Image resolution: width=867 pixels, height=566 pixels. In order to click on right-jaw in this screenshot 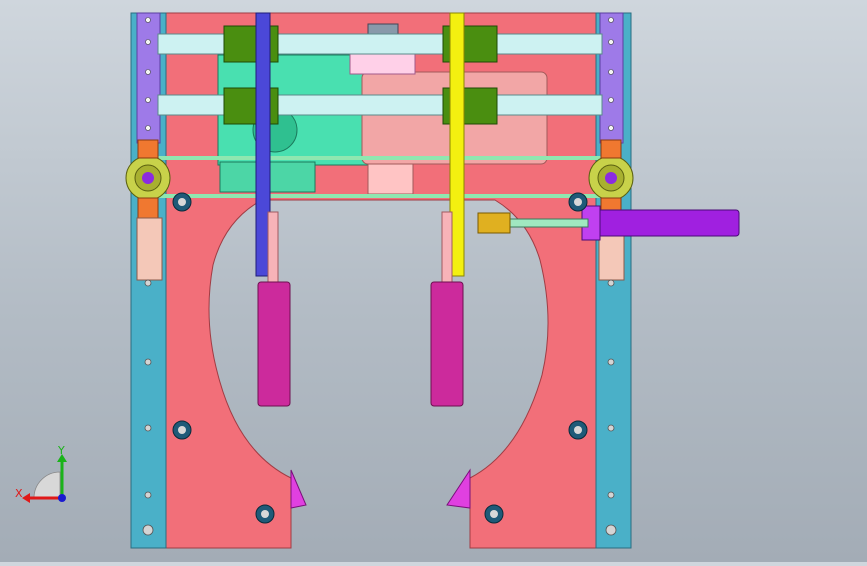, I will do `click(458, 488)`.